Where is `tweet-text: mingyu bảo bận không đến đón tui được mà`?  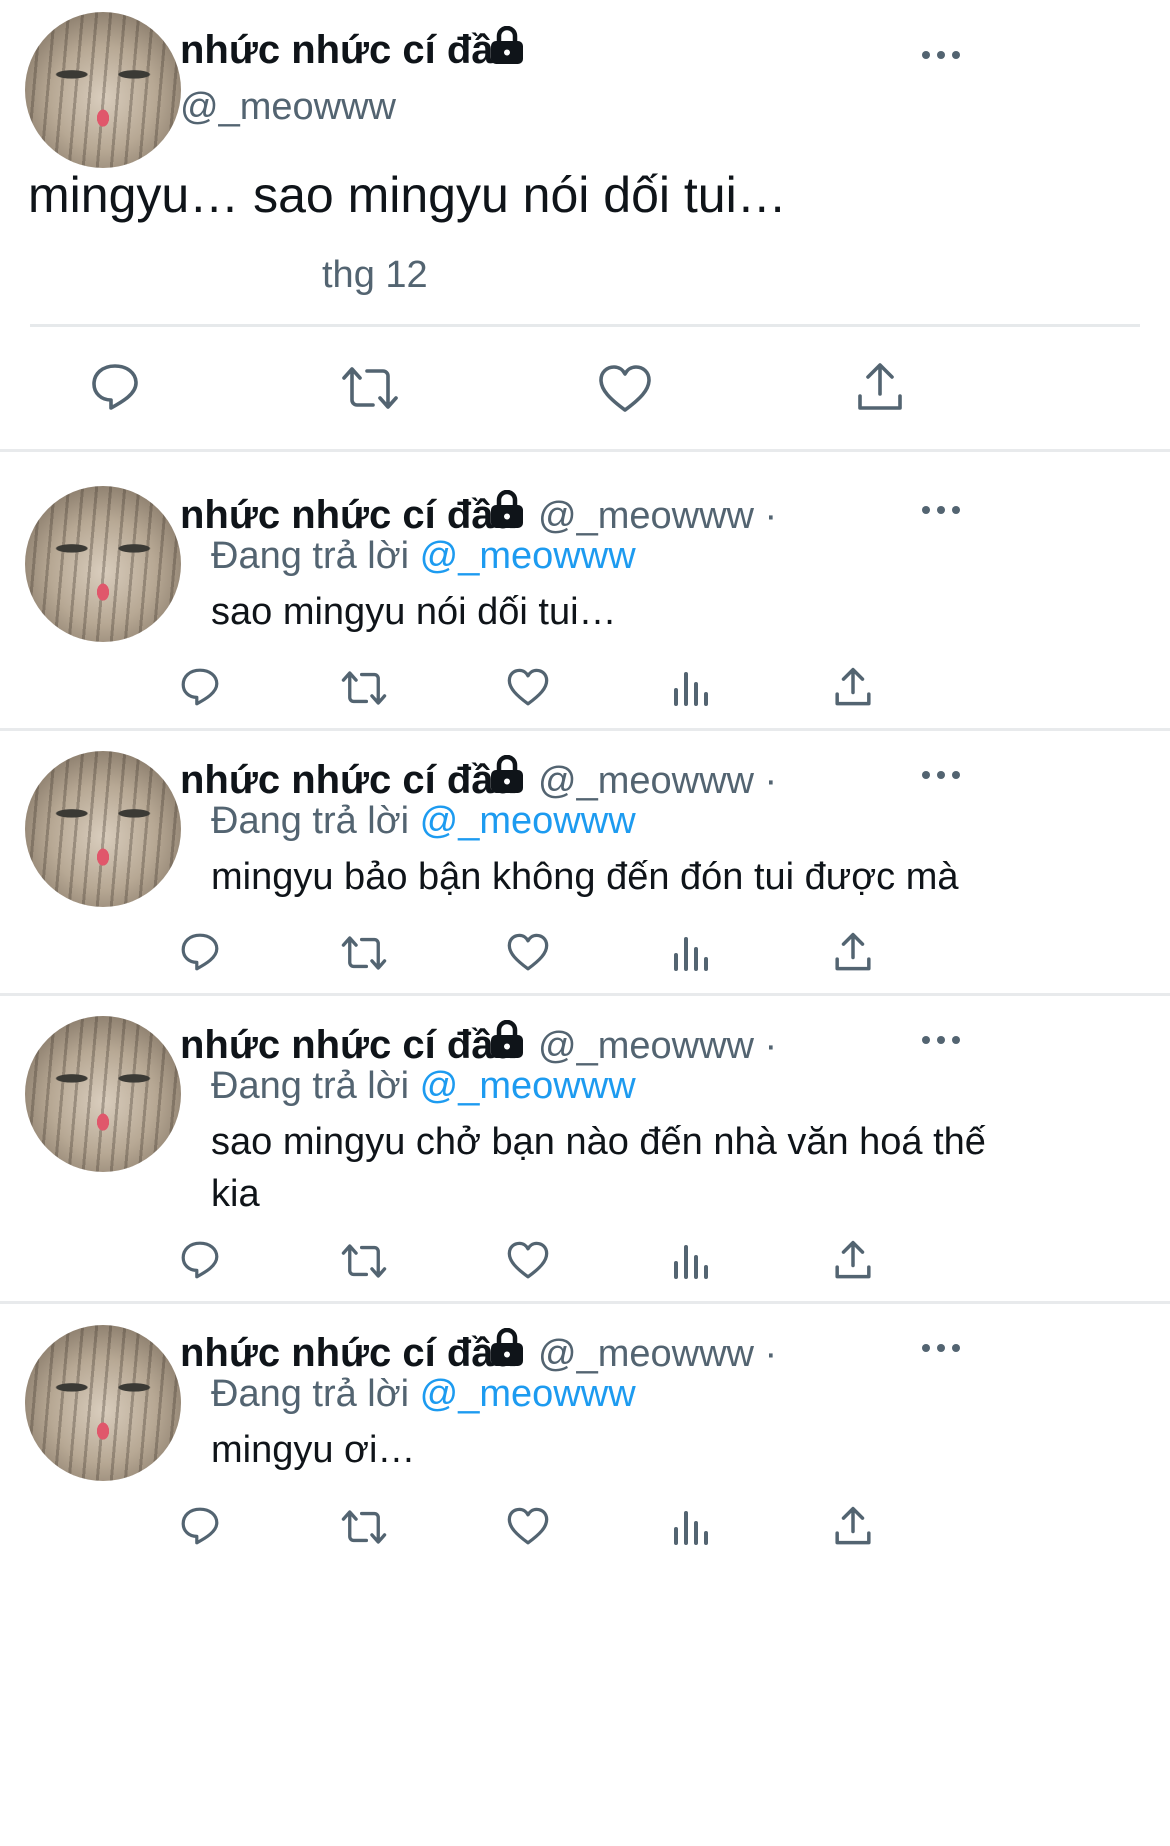
tweet-text: mingyu bảo bận không đến đón tui được mà is located at coordinates (585, 877).